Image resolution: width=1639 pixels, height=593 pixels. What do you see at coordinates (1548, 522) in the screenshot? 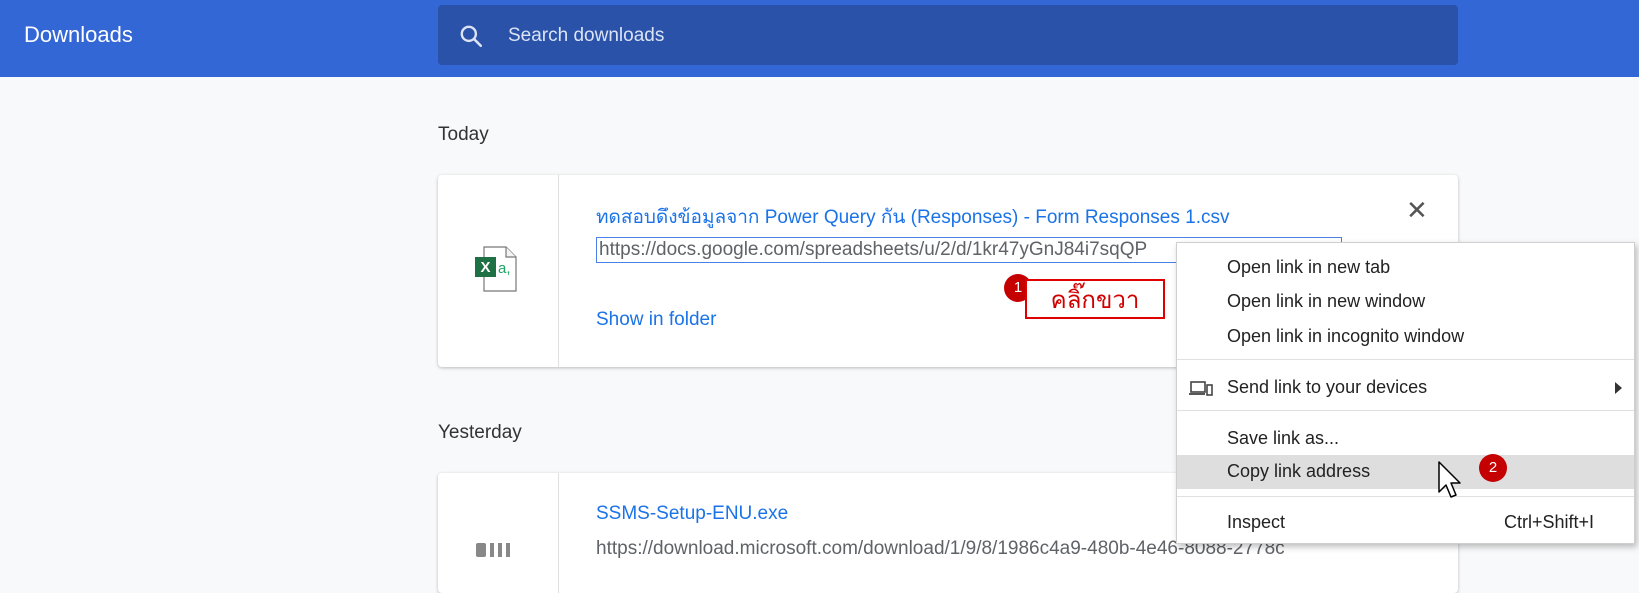
I see `inspect-shortcut: Ctrl+Shift+I` at bounding box center [1548, 522].